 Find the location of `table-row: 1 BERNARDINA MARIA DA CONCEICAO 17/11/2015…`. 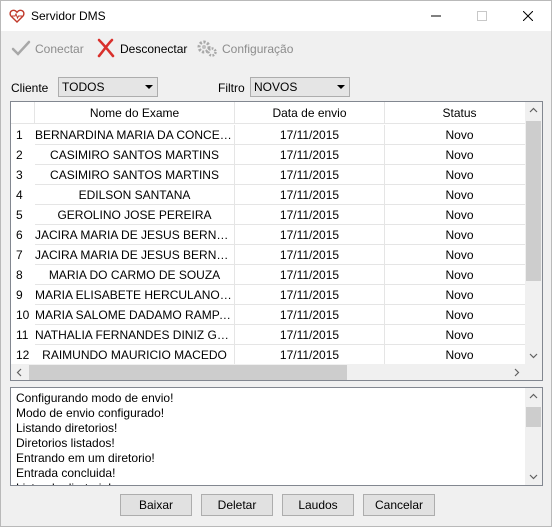

table-row: 1 BERNARDINA MARIA DA CONCEICAO 17/11/2015… is located at coordinates (268, 135).